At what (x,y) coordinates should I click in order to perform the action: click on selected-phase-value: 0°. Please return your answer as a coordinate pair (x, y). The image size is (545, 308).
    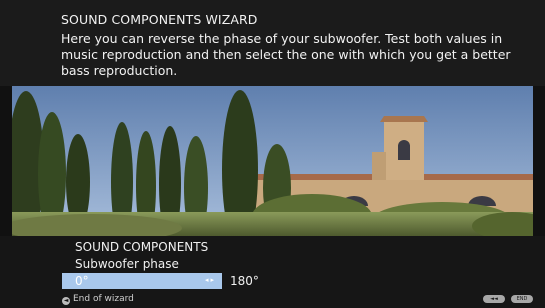
    Looking at the image, I should click on (82, 281).